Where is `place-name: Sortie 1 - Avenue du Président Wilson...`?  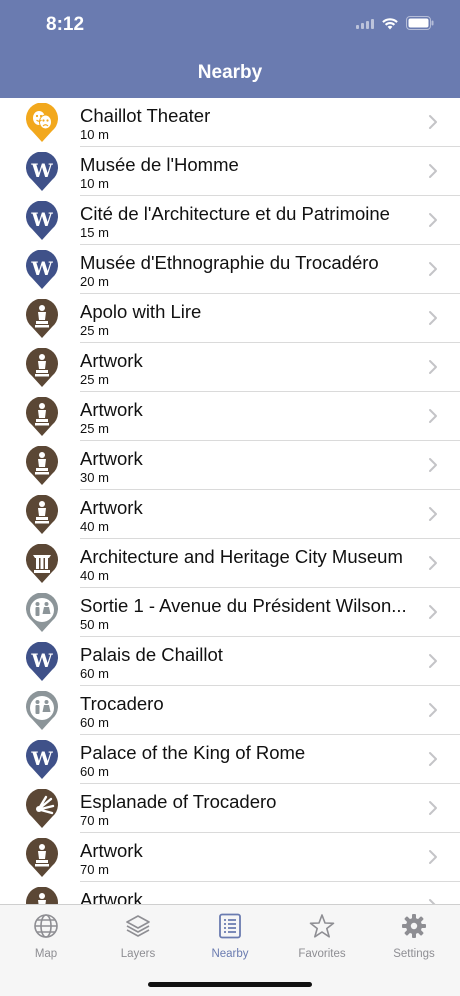 place-name: Sortie 1 - Avenue du Président Wilson... is located at coordinates (243, 605).